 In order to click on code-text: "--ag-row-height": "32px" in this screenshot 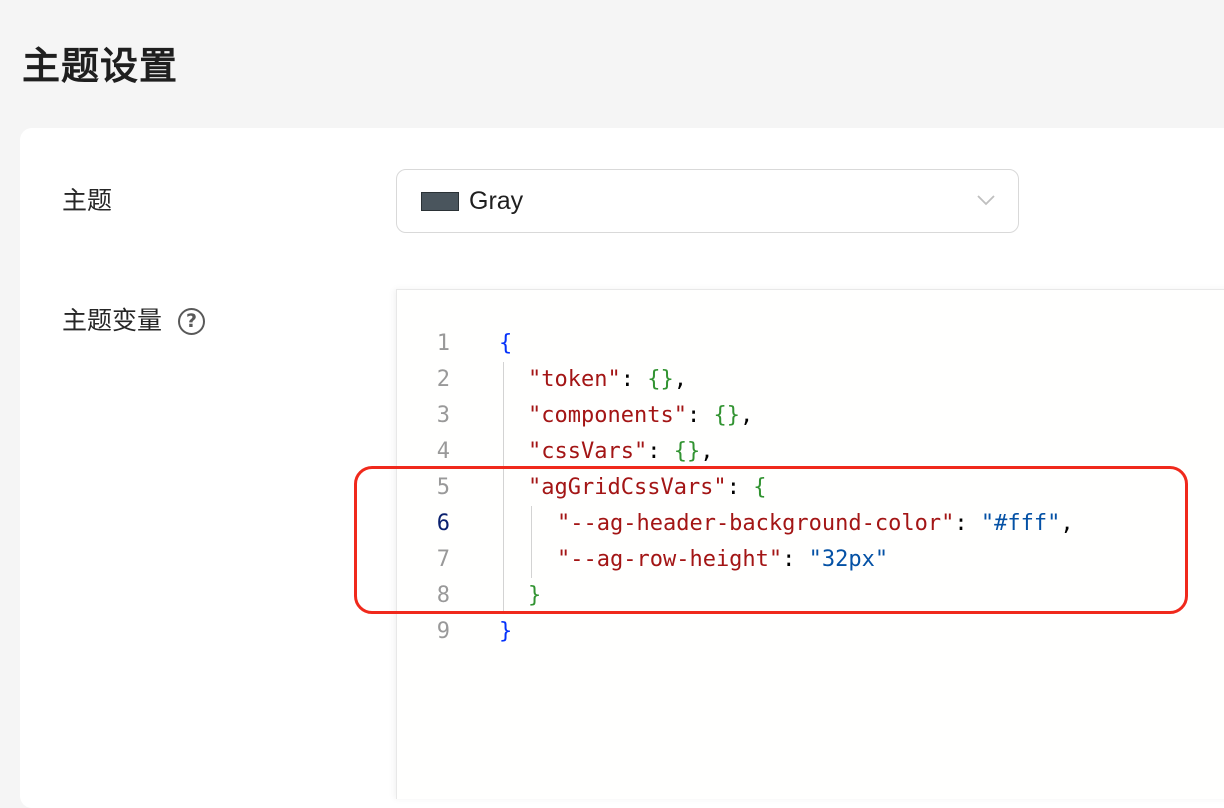, I will do `click(722, 560)`.